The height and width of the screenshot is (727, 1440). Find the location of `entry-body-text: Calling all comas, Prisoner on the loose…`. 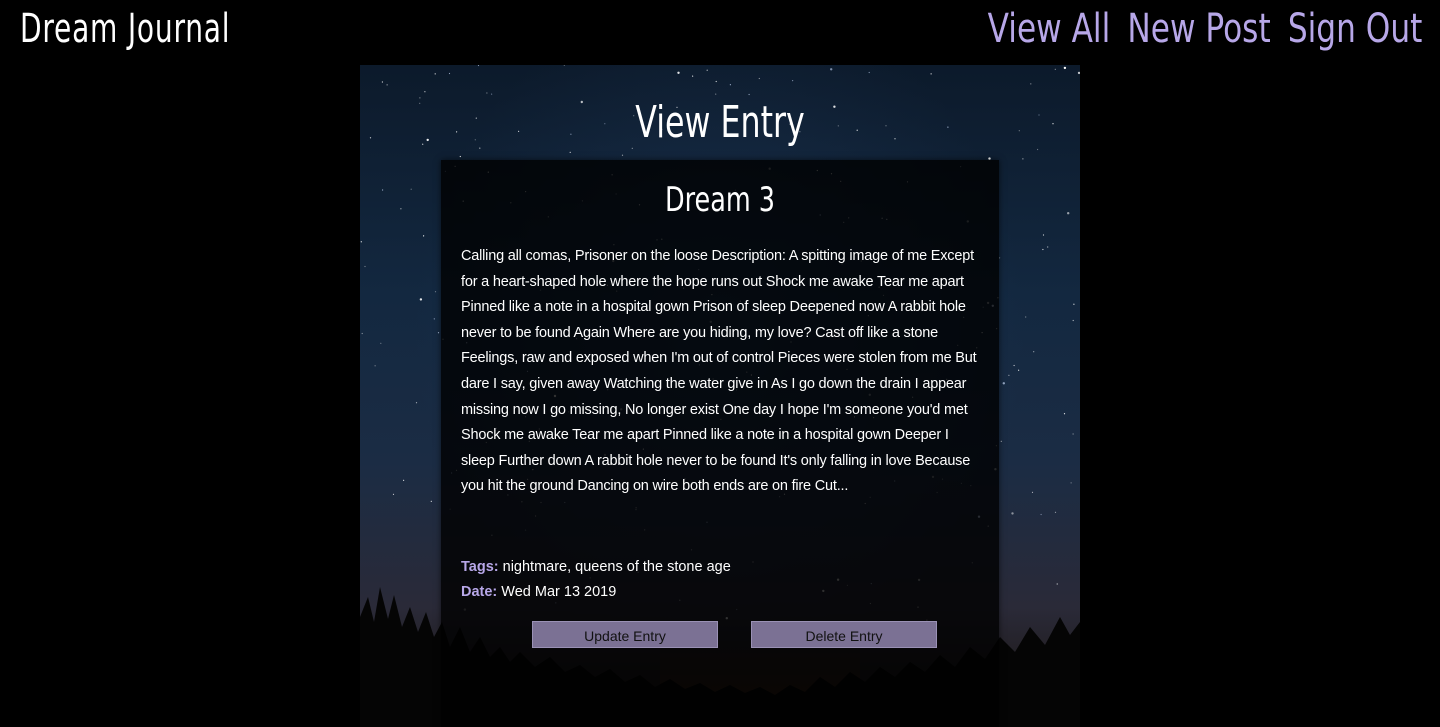

entry-body-text: Calling all comas, Prisoner on the loose… is located at coordinates (719, 371).